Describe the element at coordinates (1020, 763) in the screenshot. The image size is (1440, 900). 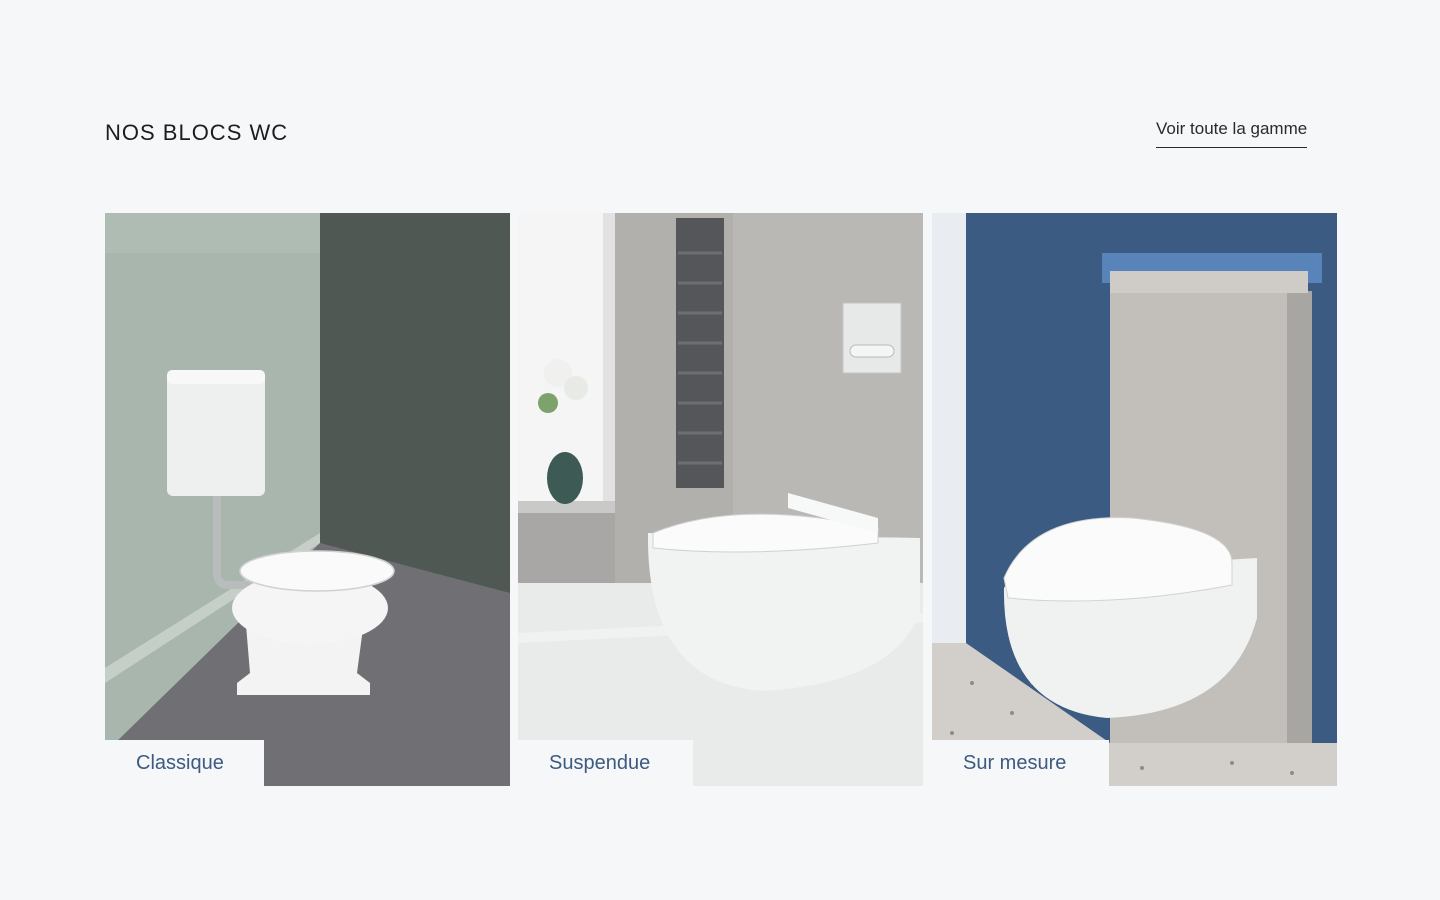
I see `card-label: Sur mesure` at that location.